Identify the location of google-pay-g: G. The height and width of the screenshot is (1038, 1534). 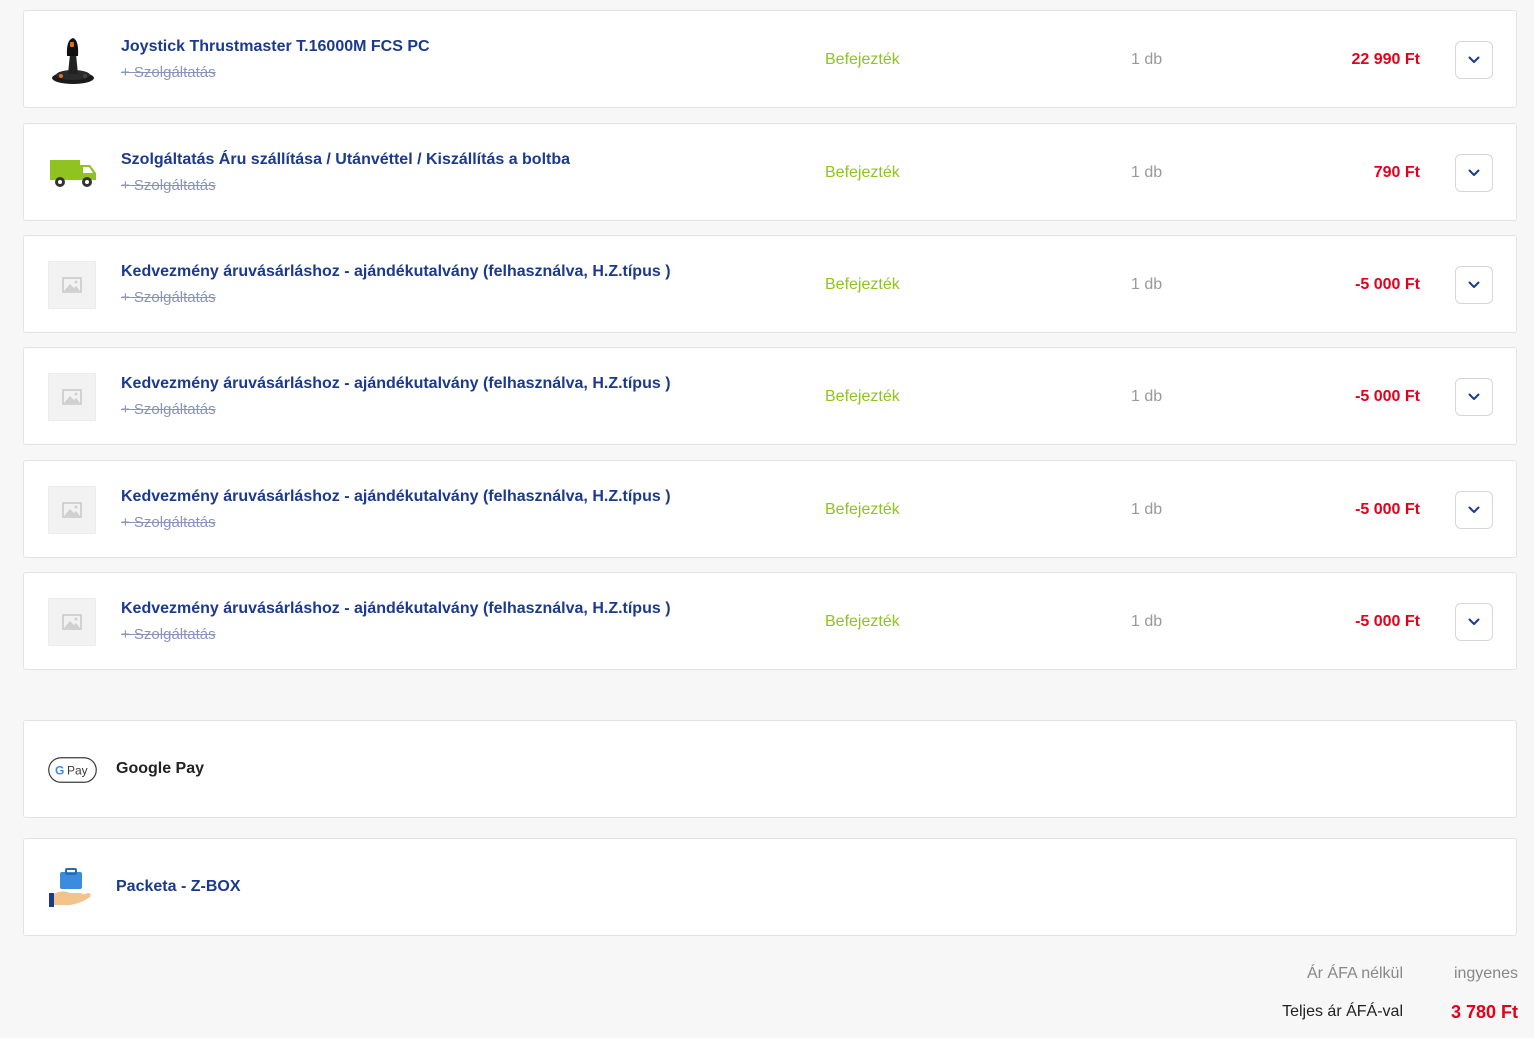
(59, 771).